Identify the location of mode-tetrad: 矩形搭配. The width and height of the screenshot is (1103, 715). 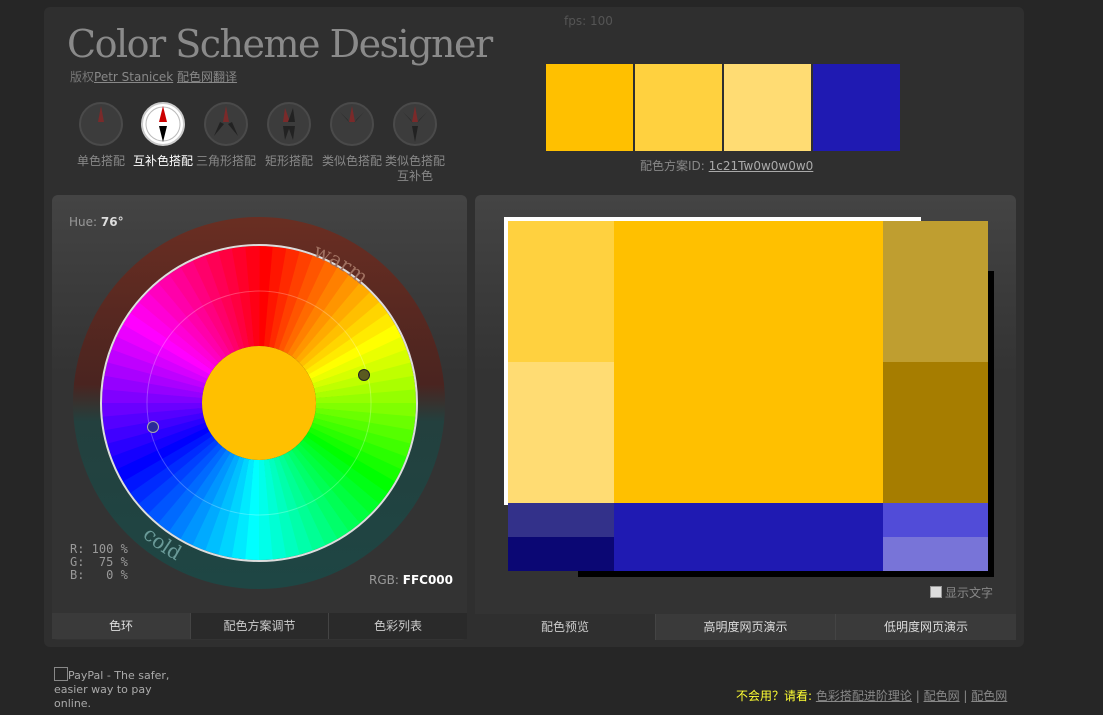
(289, 135).